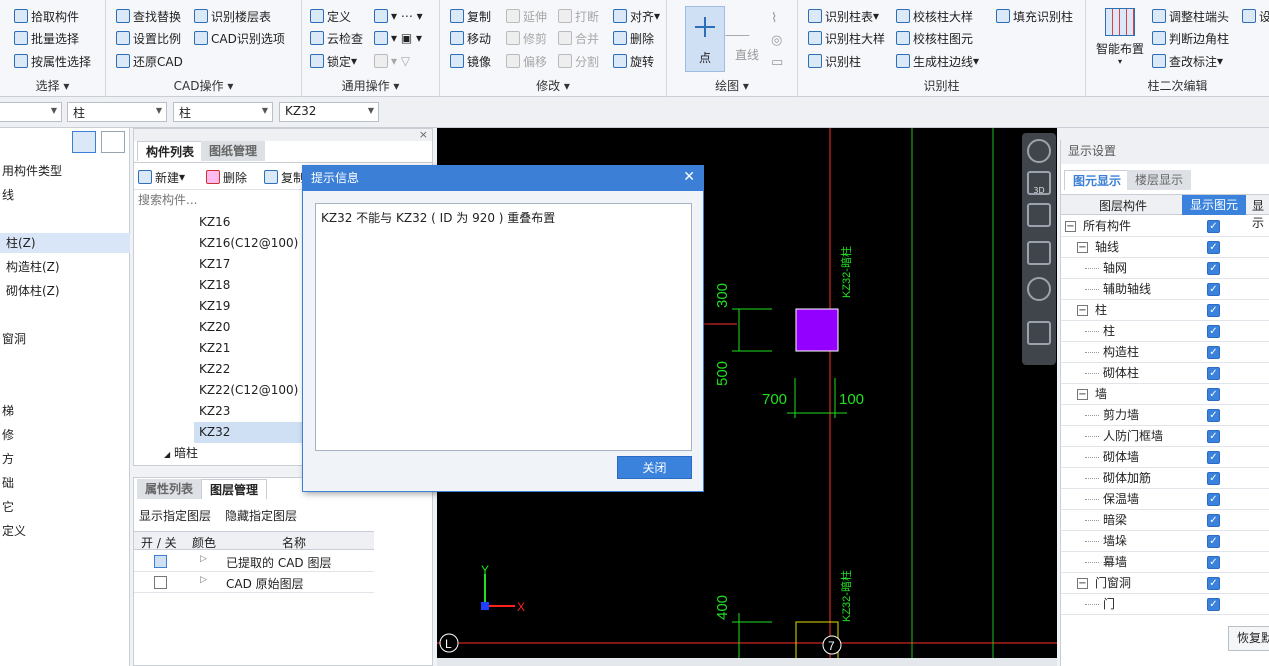  What do you see at coordinates (1097, 180) in the screenshot?
I see `tab-element-display: 图元显示` at bounding box center [1097, 180].